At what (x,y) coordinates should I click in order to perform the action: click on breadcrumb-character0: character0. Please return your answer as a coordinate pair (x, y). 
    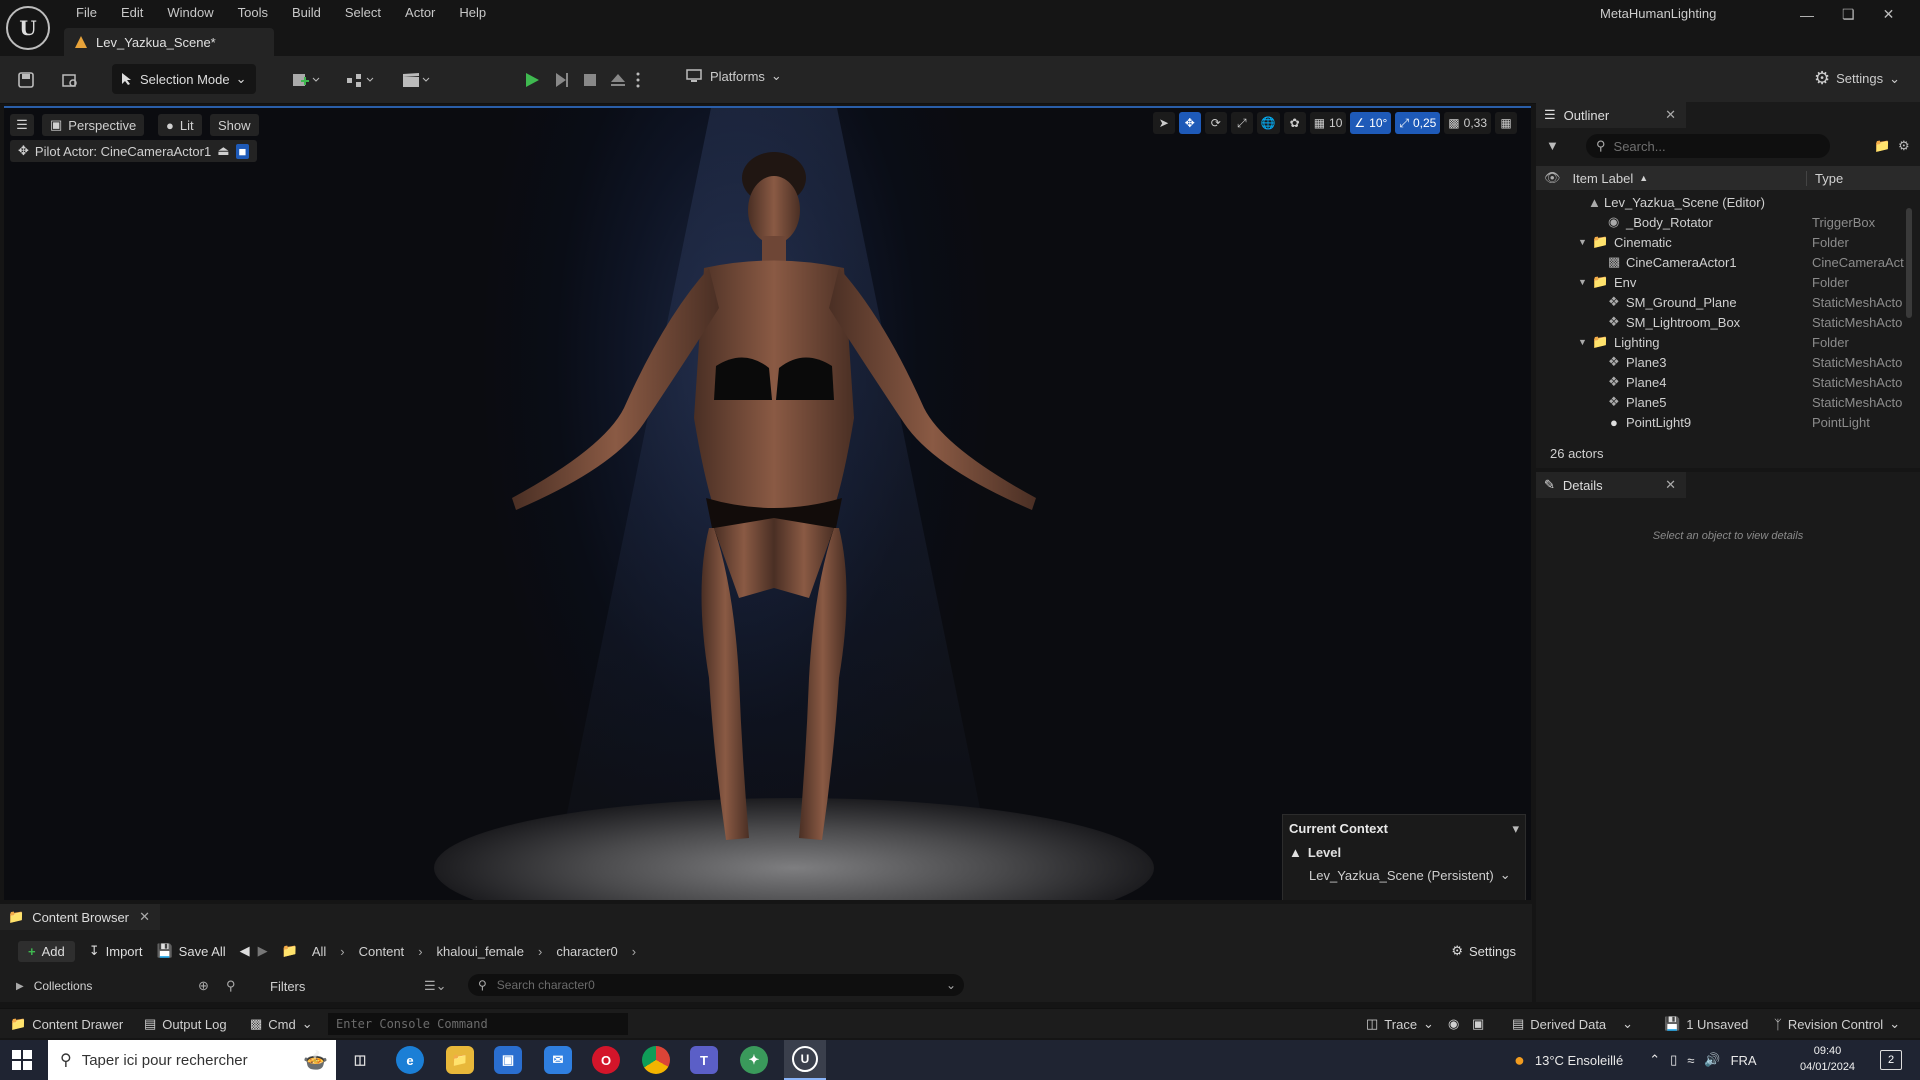
    Looking at the image, I should click on (586, 951).